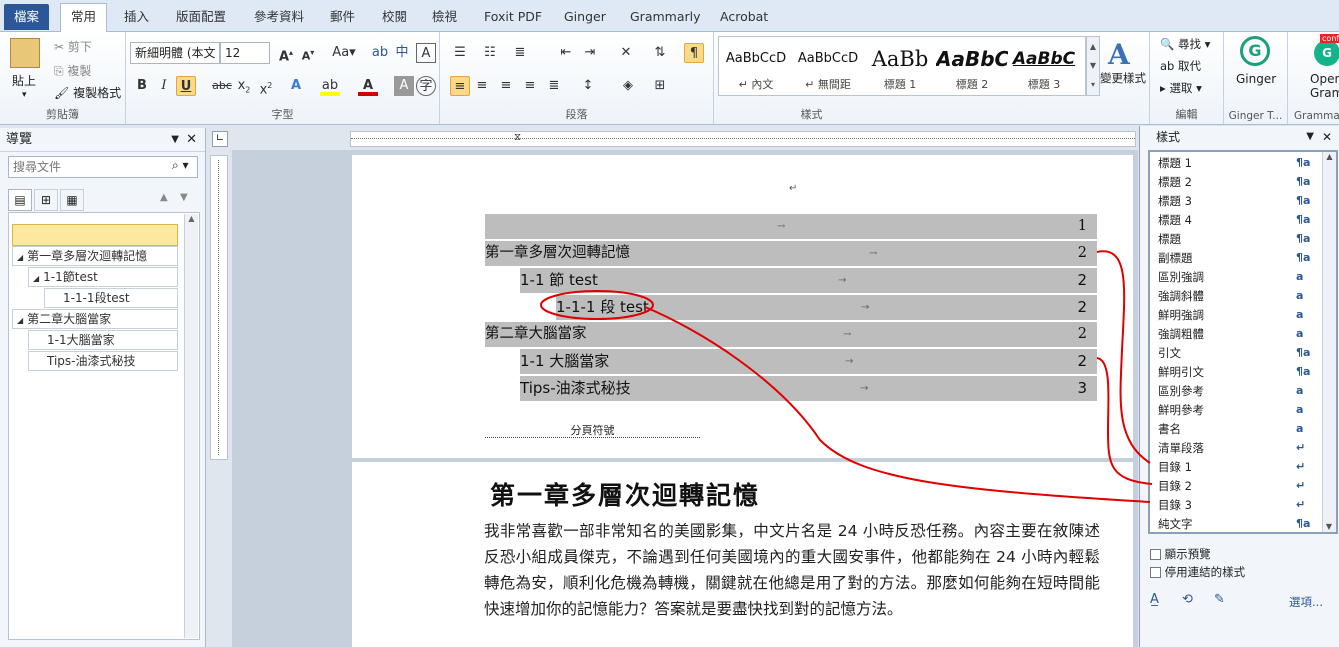  Describe the element at coordinates (404, 86) in the screenshot. I see `char-shading-icon: A` at that location.